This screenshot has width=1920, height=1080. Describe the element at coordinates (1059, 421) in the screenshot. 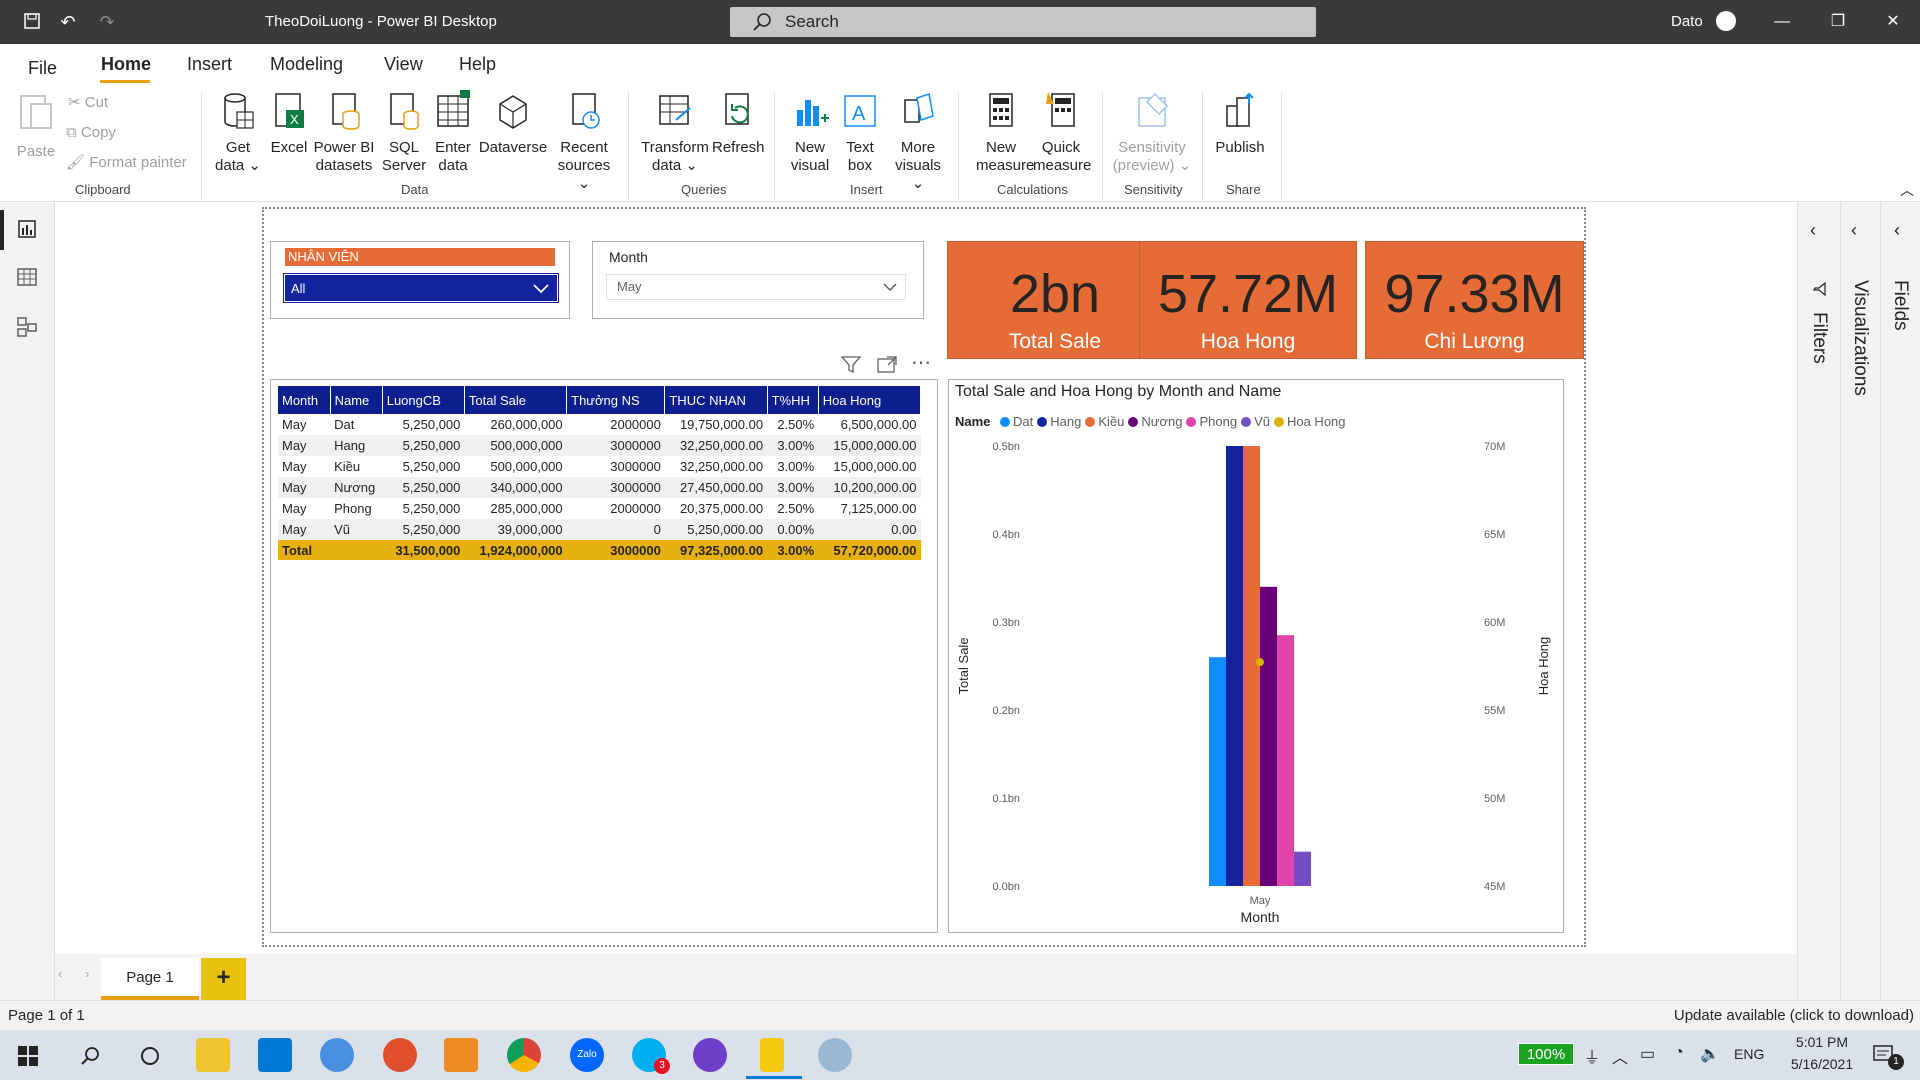

I see `legend-item: Hang` at that location.